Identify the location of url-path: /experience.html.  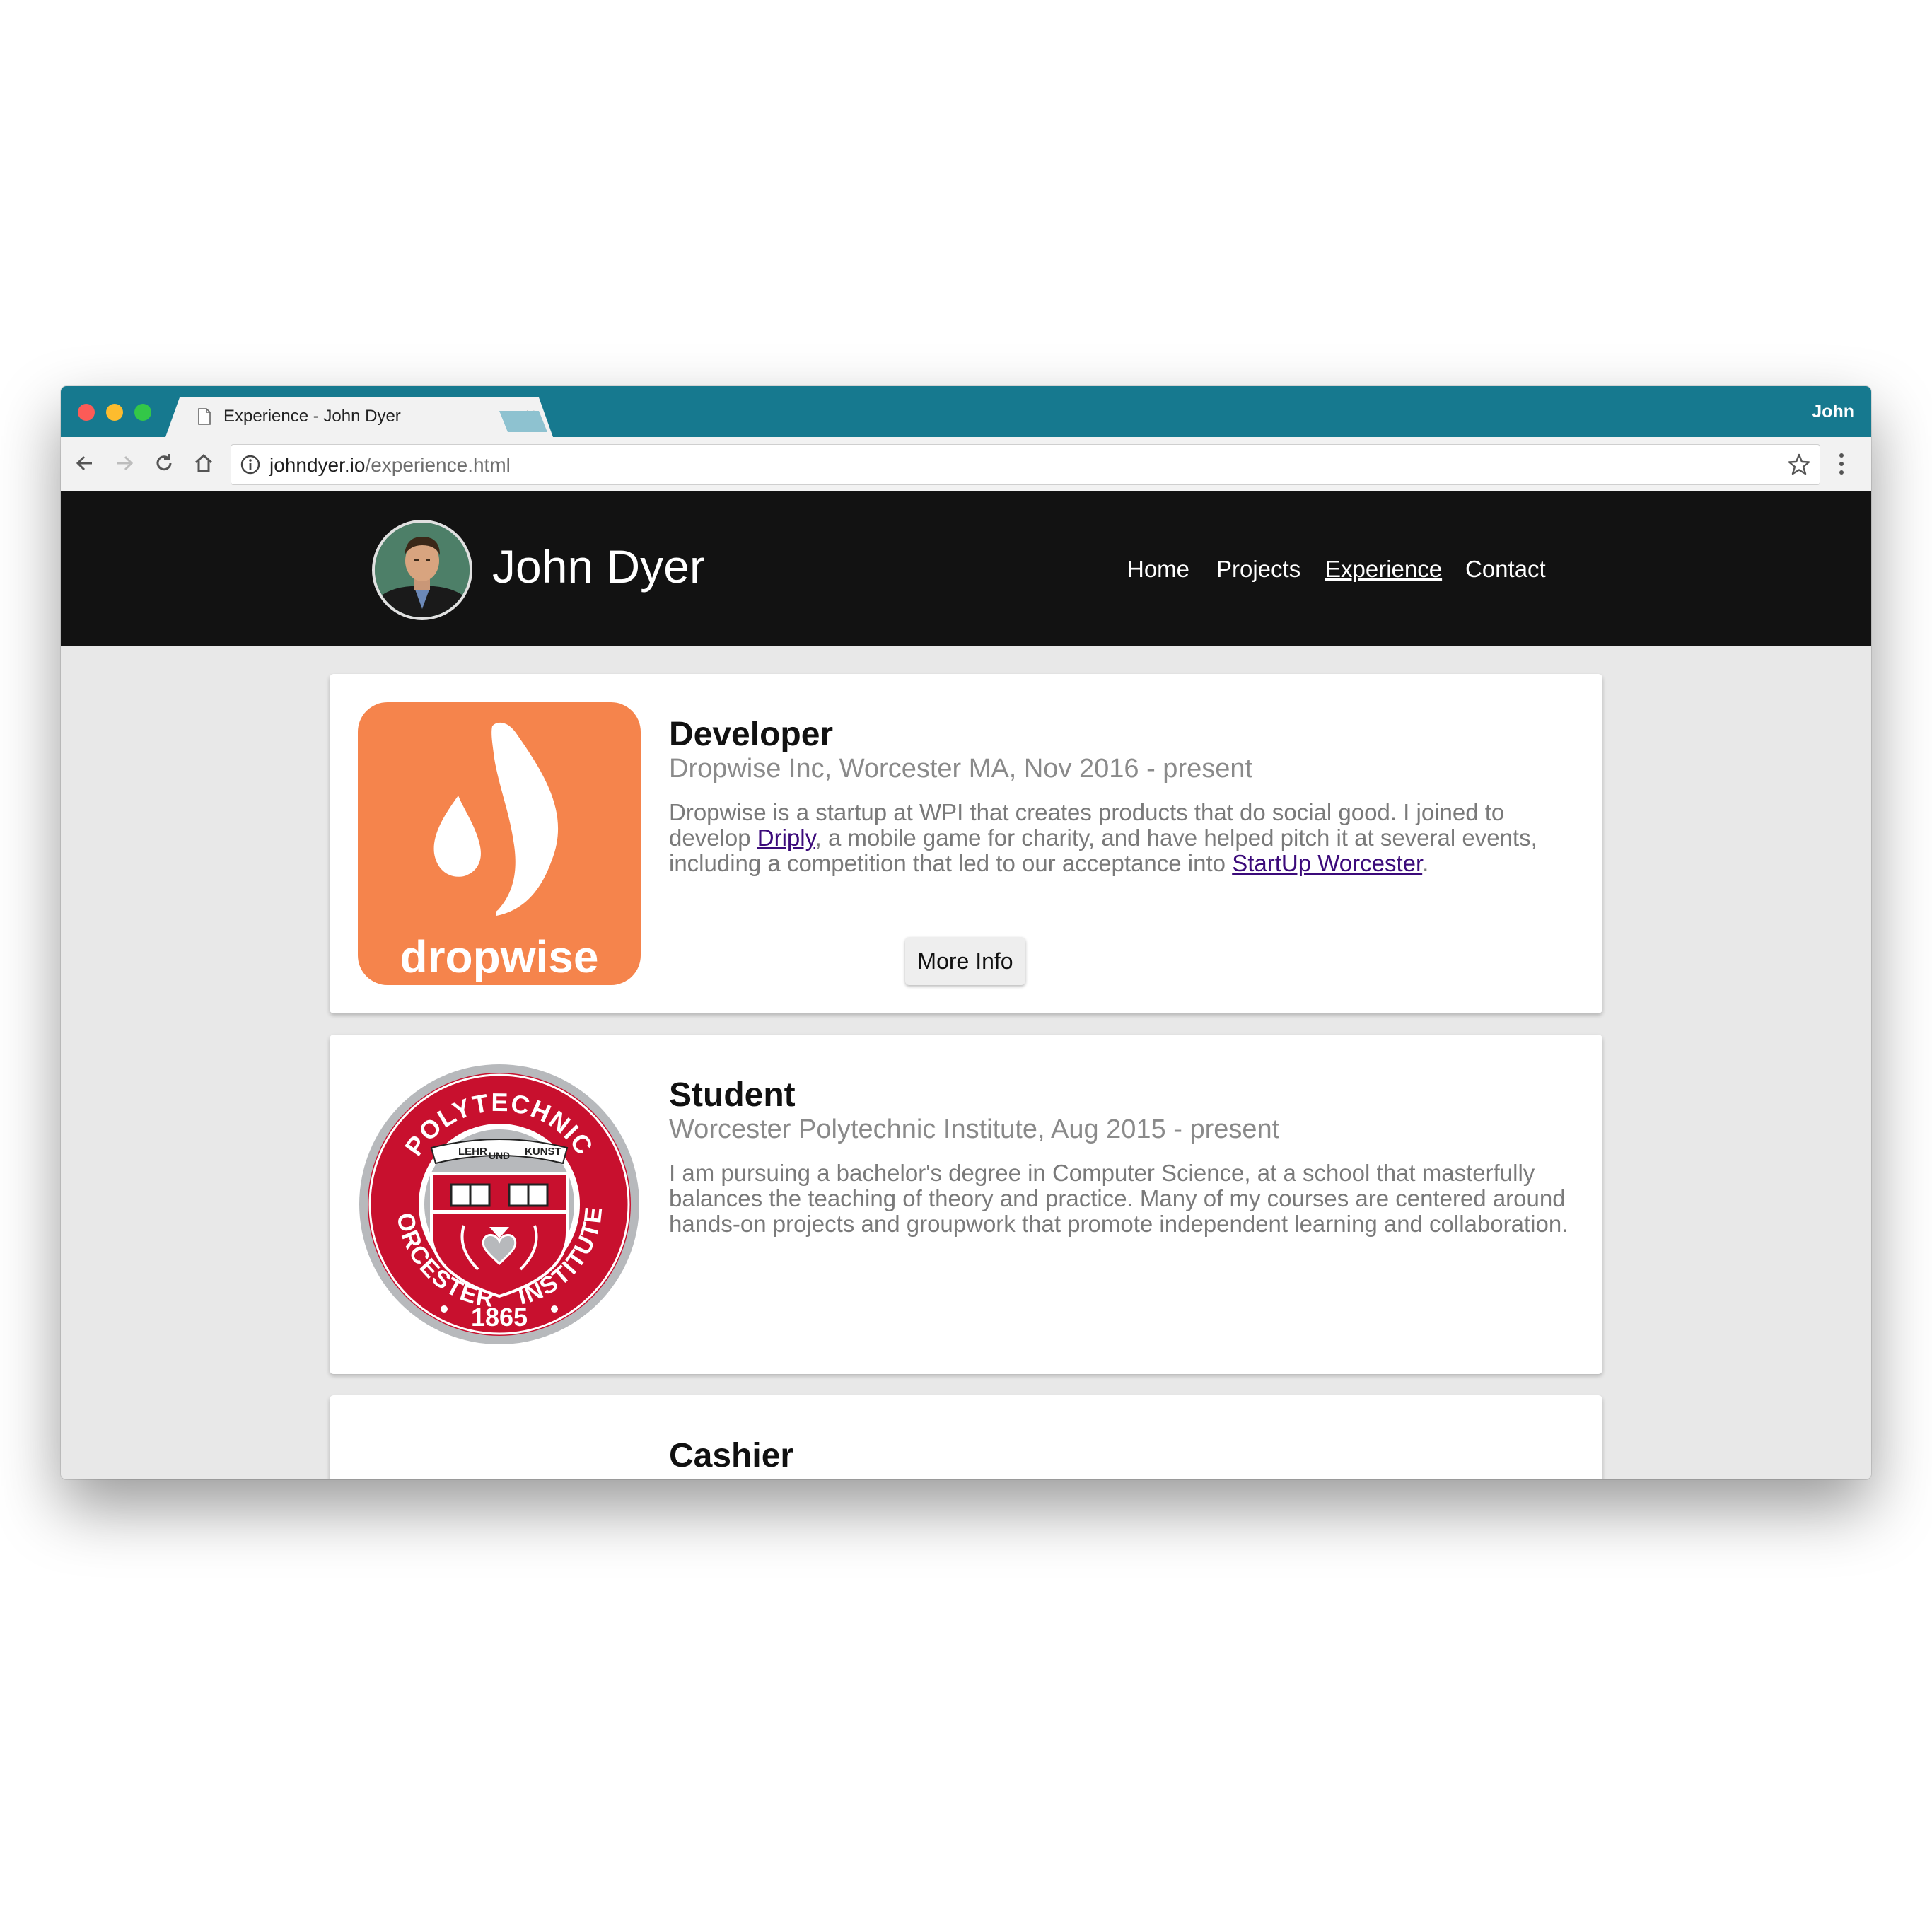
(438, 465).